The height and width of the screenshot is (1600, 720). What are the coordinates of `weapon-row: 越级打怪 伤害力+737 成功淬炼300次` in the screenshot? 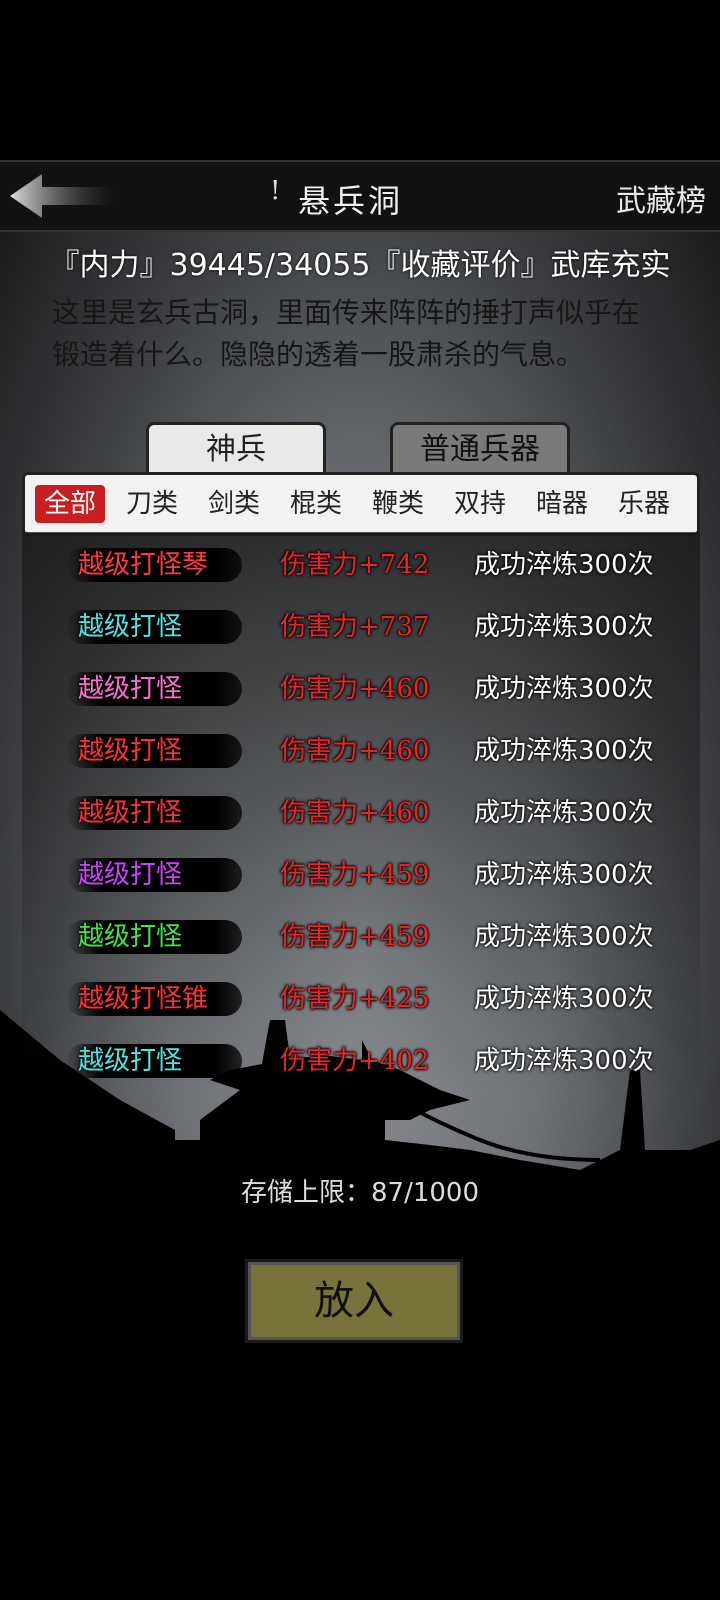 It's located at (361, 629).